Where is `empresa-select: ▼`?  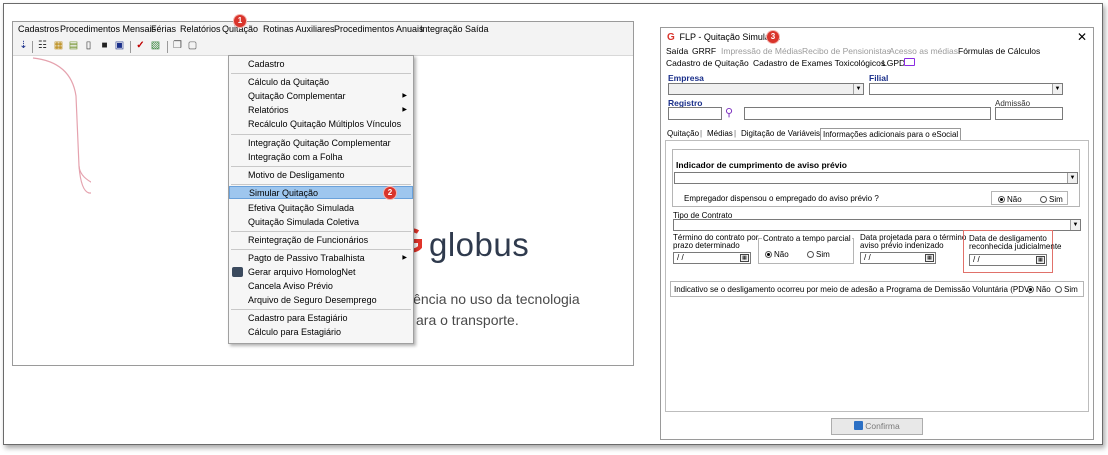 empresa-select: ▼ is located at coordinates (766, 89).